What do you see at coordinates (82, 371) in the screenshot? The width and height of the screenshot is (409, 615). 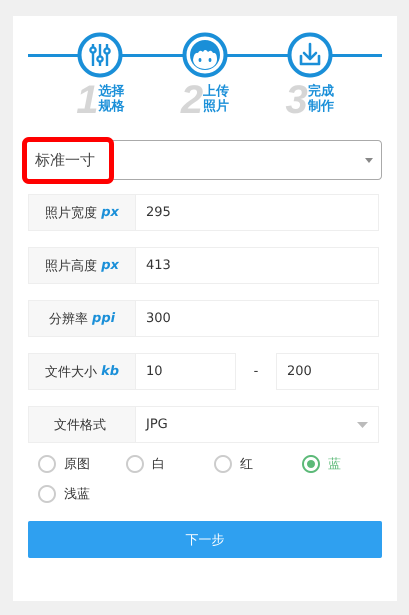 I see `field-label: 文件大小 kb` at bounding box center [82, 371].